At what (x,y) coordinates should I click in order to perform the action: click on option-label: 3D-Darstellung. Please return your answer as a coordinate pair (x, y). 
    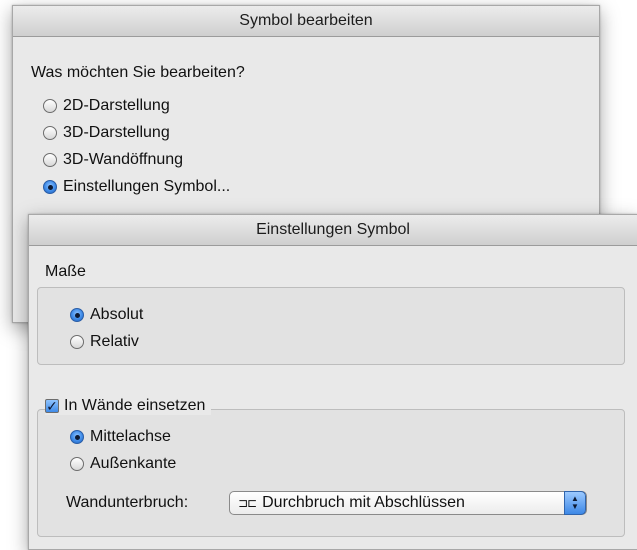
    Looking at the image, I should click on (116, 132).